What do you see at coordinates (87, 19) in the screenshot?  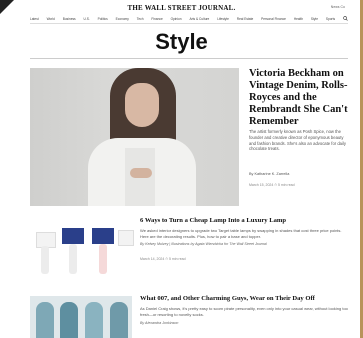 I see `nav-item-us: U.S.` at bounding box center [87, 19].